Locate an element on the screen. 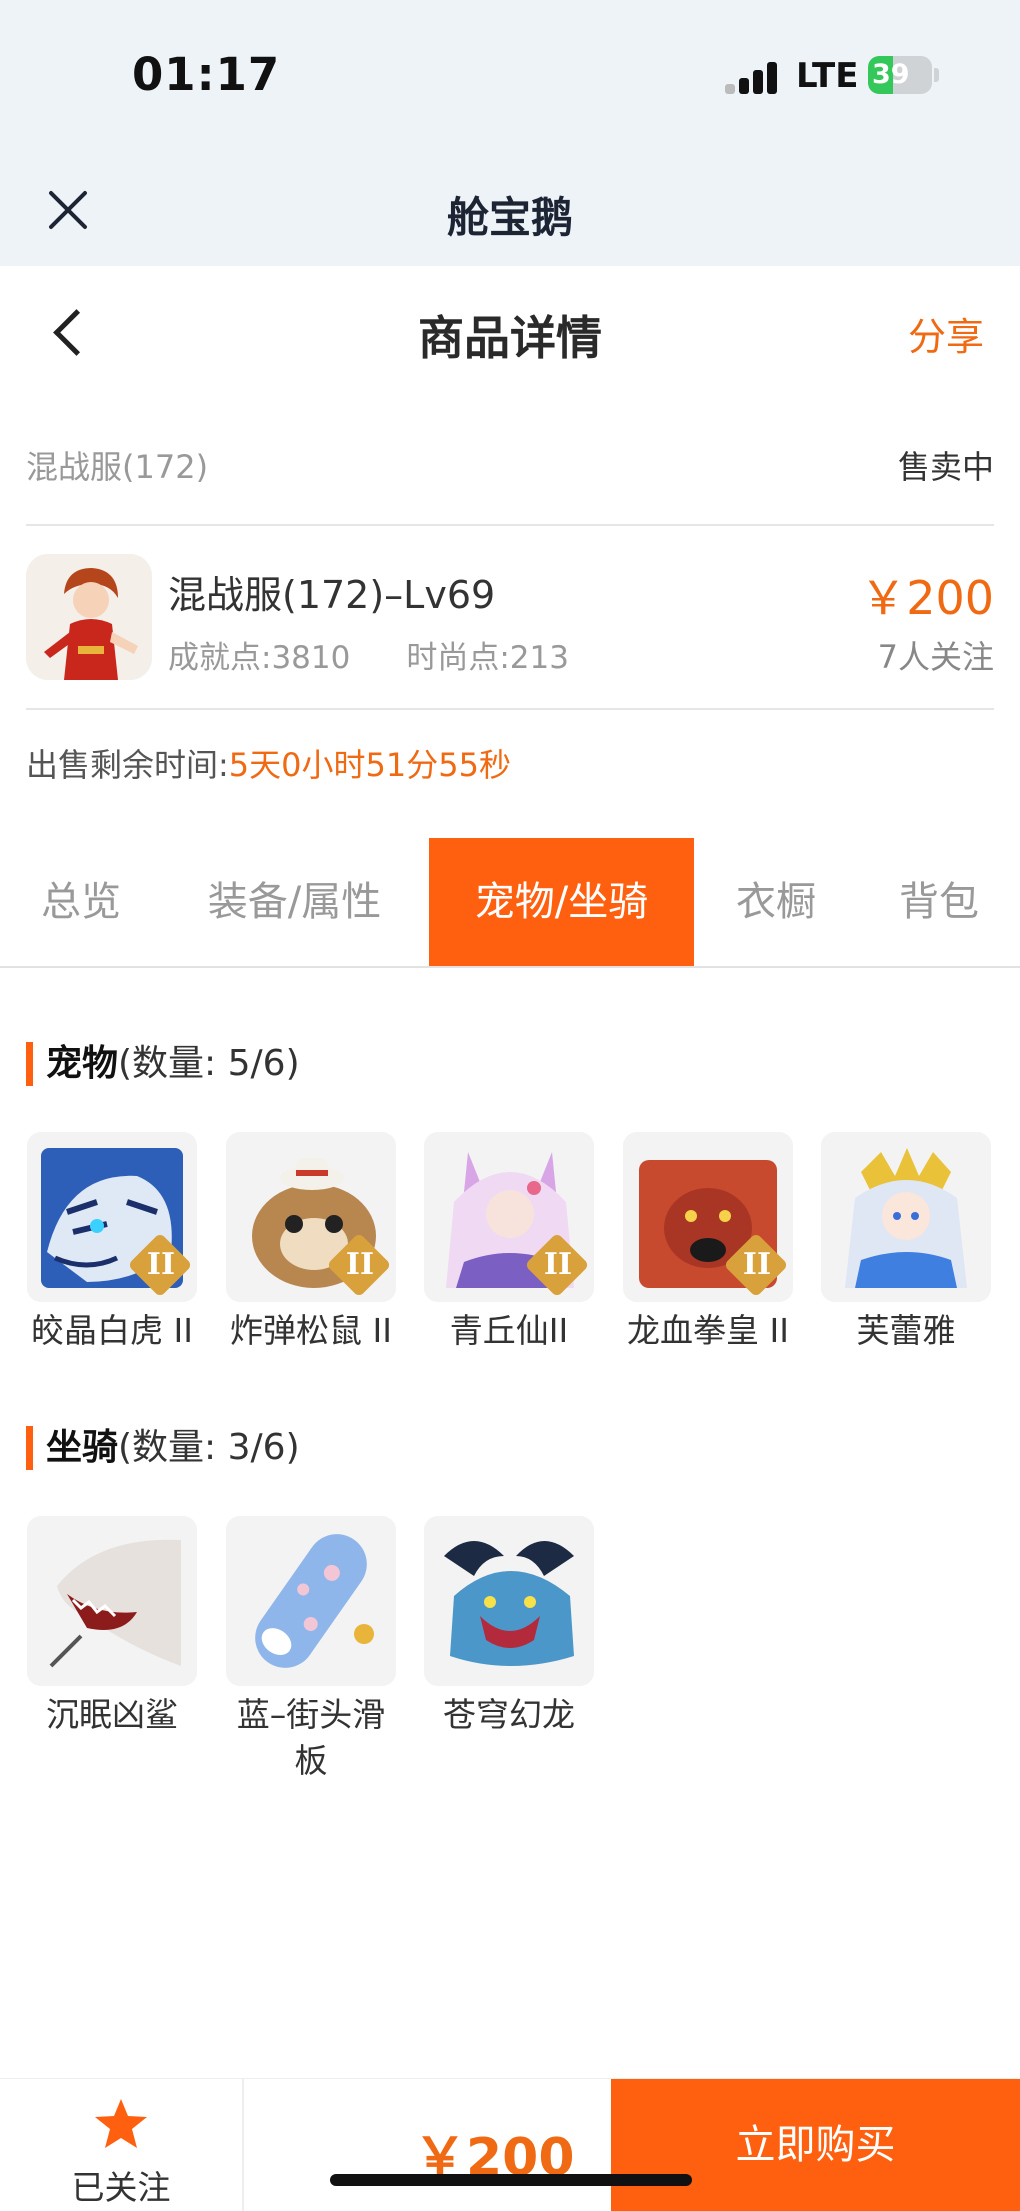 The width and height of the screenshot is (1020, 2211). pet-card: II 青丘仙II is located at coordinates (509, 1243).